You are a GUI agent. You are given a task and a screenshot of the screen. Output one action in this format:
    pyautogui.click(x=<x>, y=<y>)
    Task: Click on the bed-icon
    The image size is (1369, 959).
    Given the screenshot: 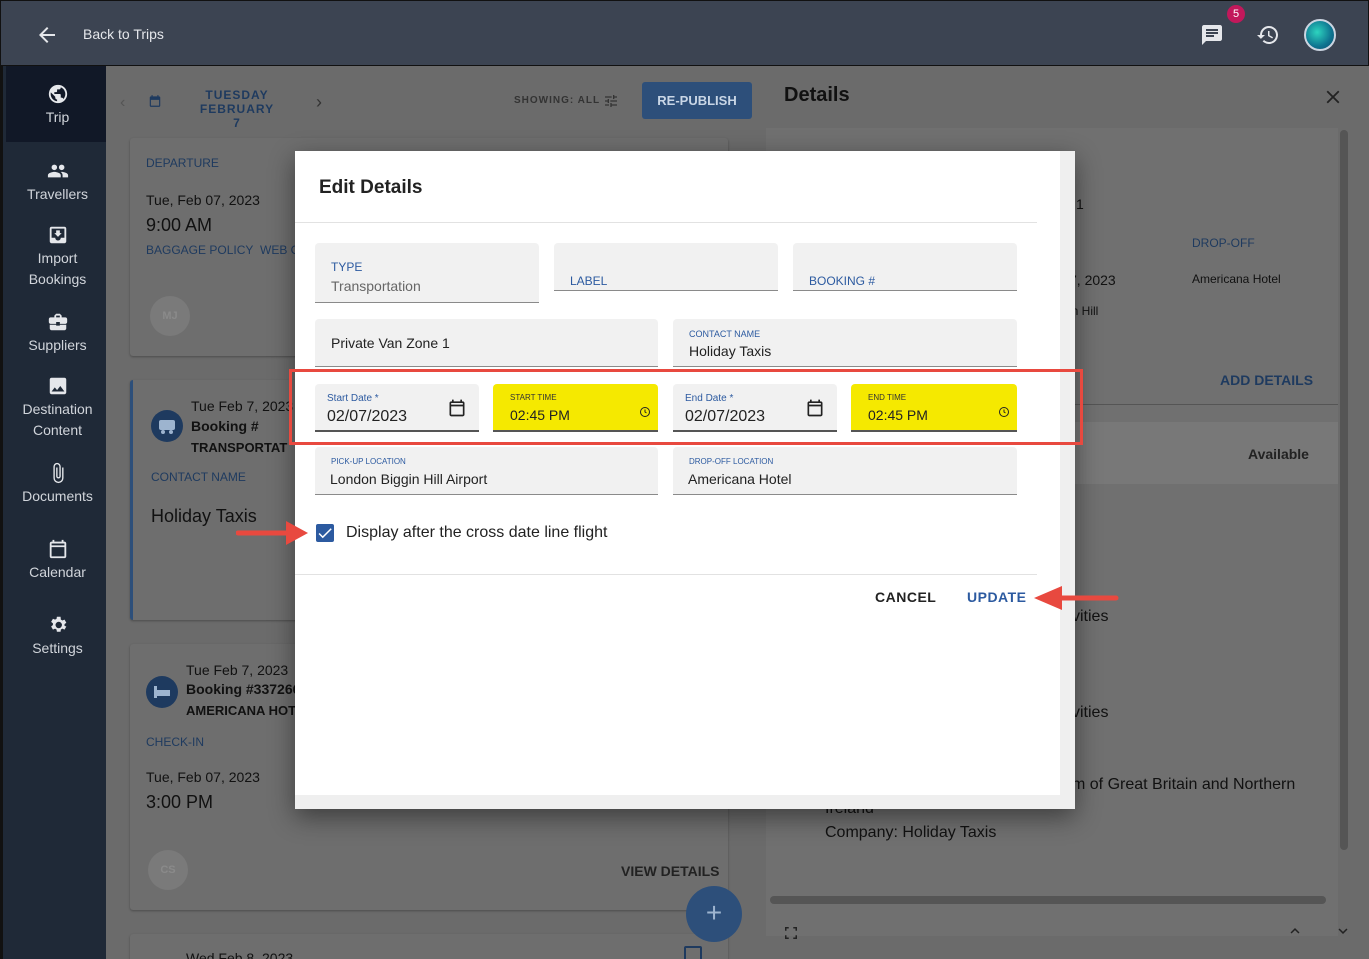 What is the action you would take?
    pyautogui.click(x=162, y=692)
    